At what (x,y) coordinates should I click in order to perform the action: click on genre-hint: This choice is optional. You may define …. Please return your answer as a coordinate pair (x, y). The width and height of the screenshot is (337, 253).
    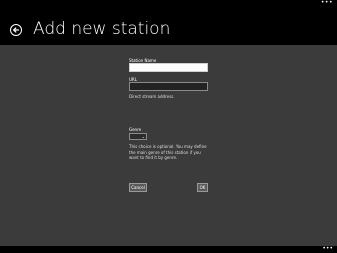
    Looking at the image, I should click on (168, 152).